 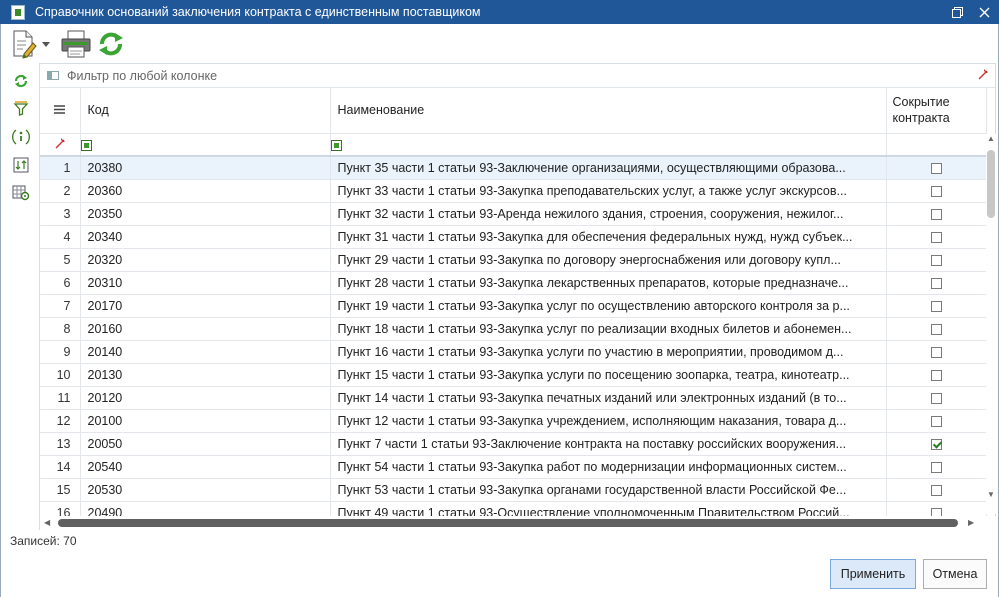 What do you see at coordinates (205, 168) in the screenshot?
I see `code-cell: 20380` at bounding box center [205, 168].